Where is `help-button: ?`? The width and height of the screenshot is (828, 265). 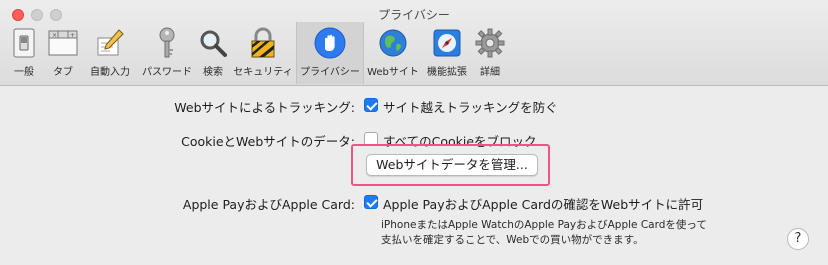
help-button: ? is located at coordinates (798, 239).